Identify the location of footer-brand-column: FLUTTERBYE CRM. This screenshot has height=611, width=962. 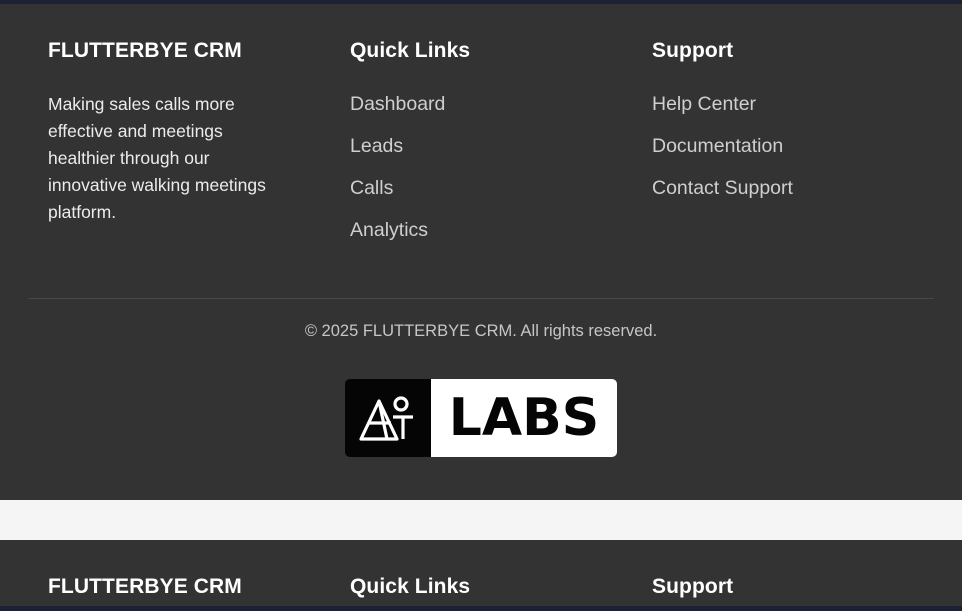
(173, 587).